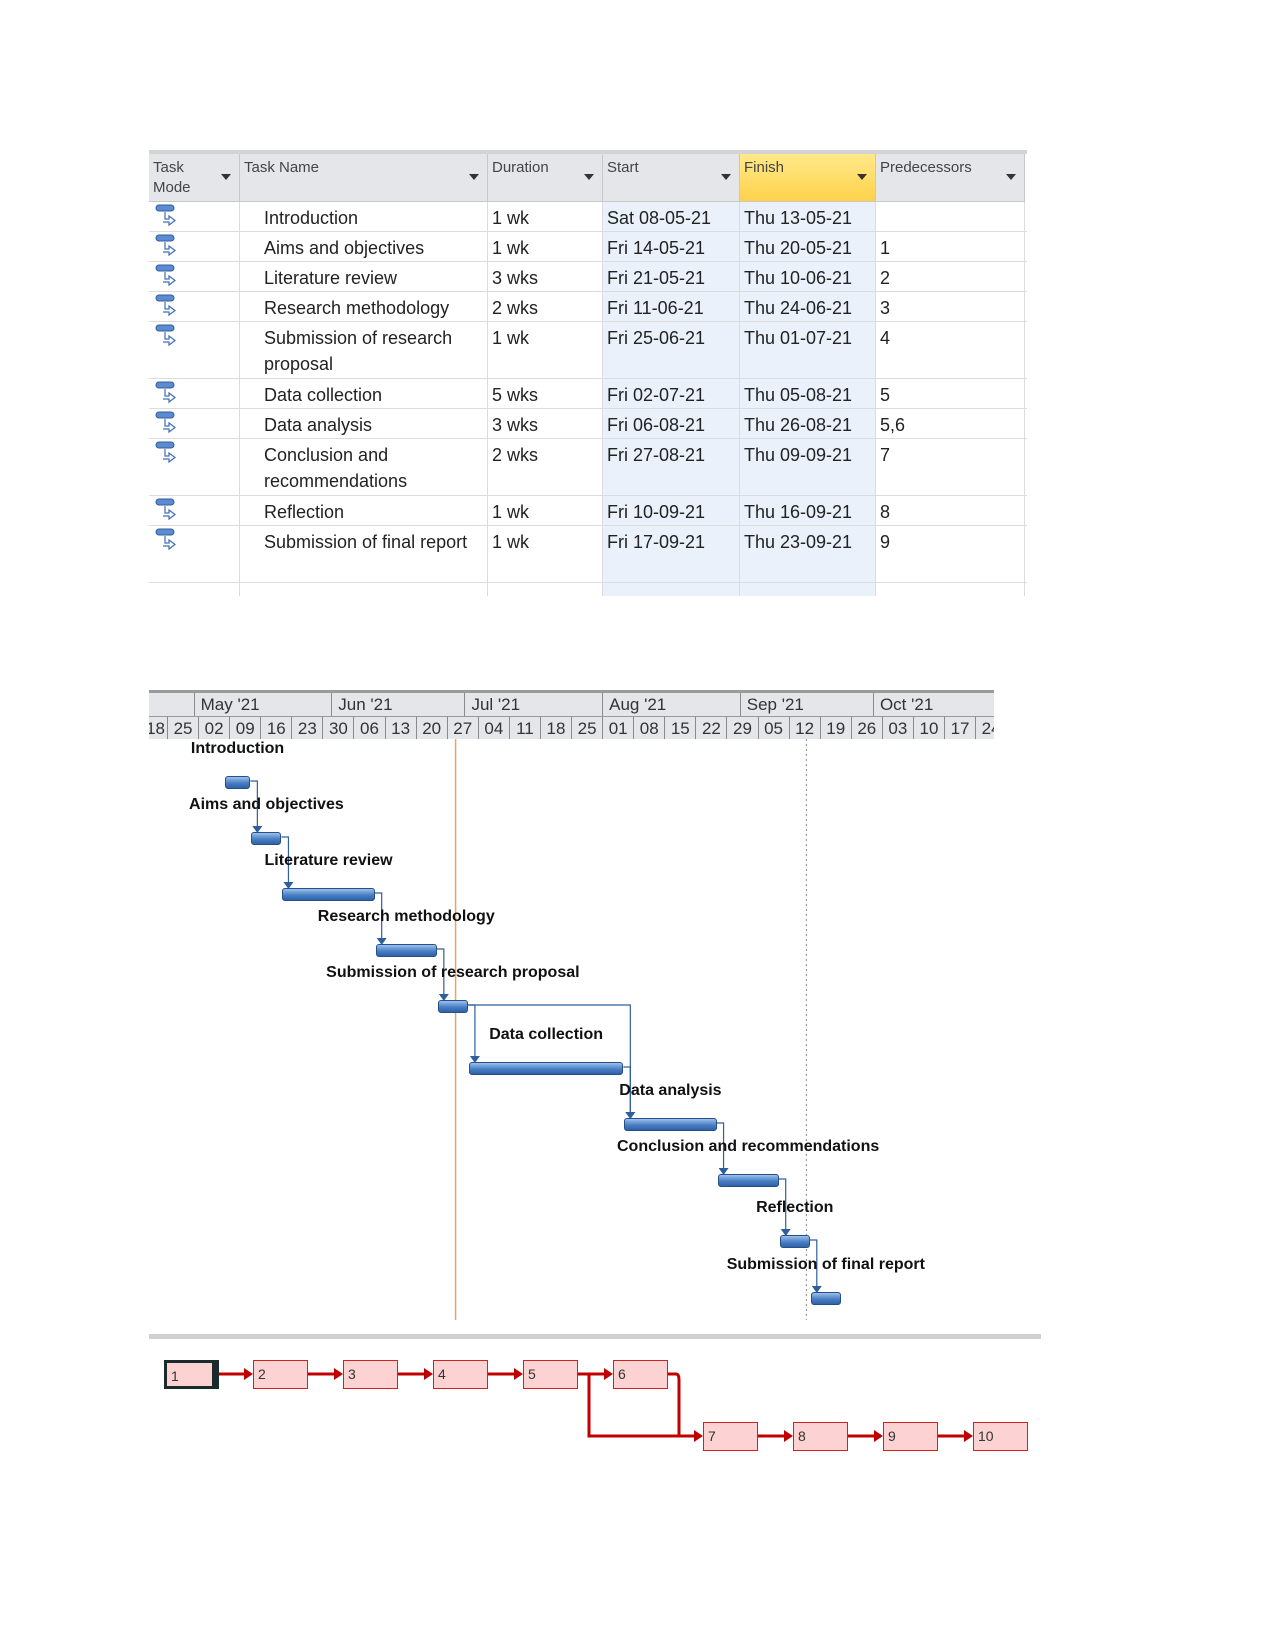 Image resolution: width=1275 pixels, height=1650 pixels. Describe the element at coordinates (808, 423) in the screenshot. I see `cell-finish: Thu 26-08-21` at that location.